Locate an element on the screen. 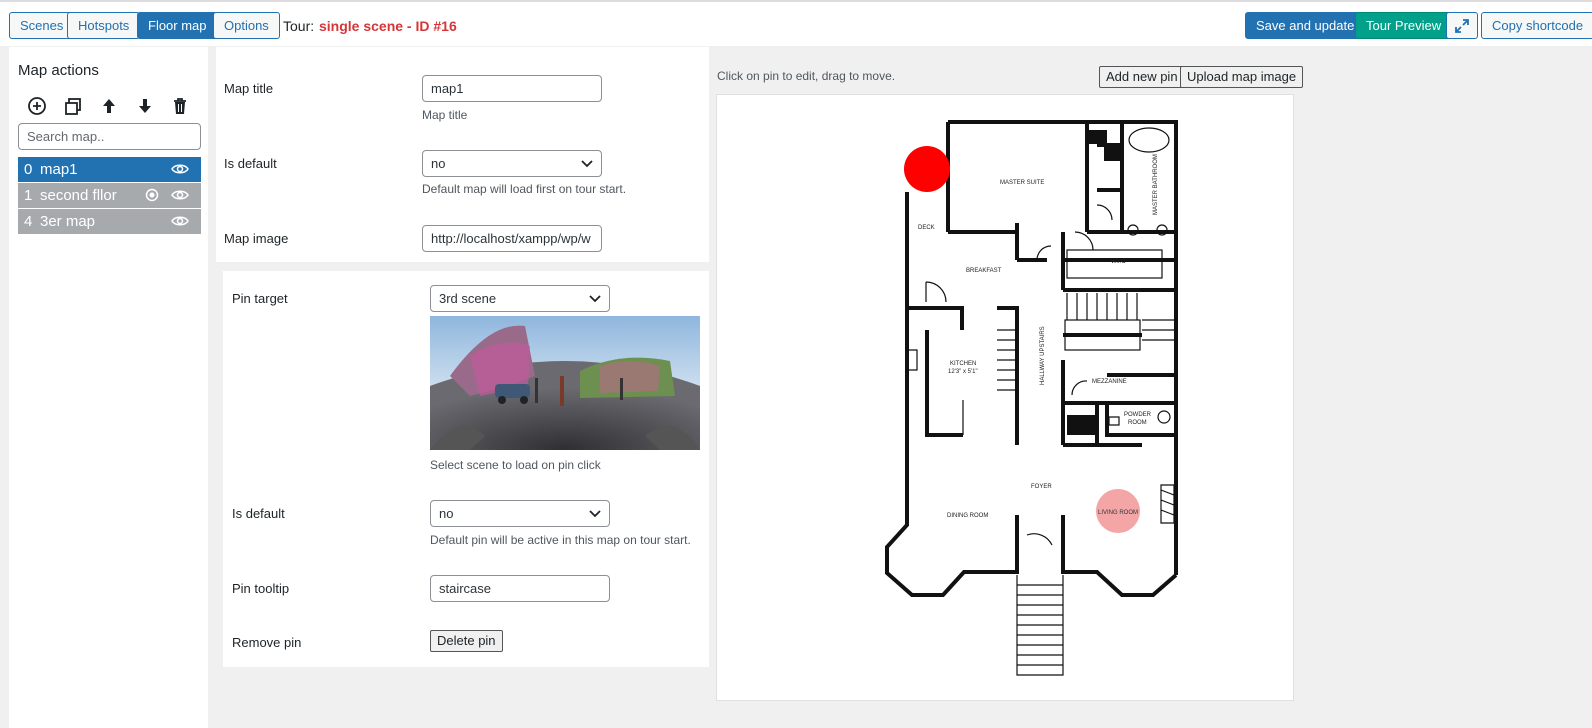 This screenshot has width=1592, height=728. fullscreen-button is located at coordinates (1462, 25).